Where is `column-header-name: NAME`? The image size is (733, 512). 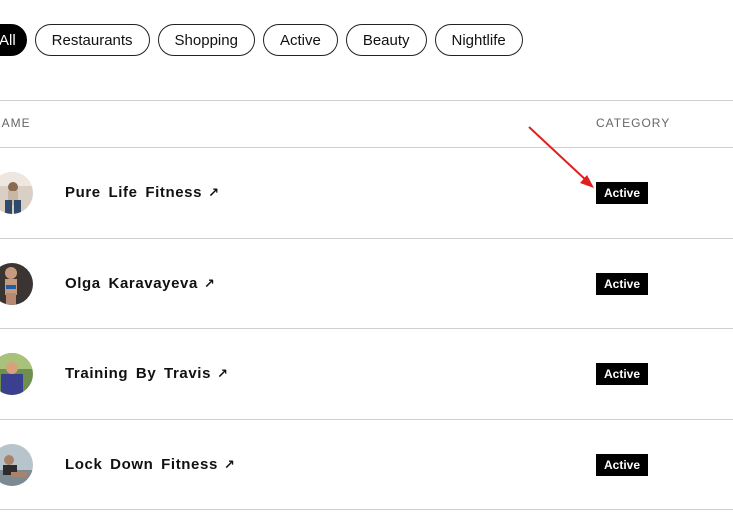 column-header-name: NAME is located at coordinates (15, 123).